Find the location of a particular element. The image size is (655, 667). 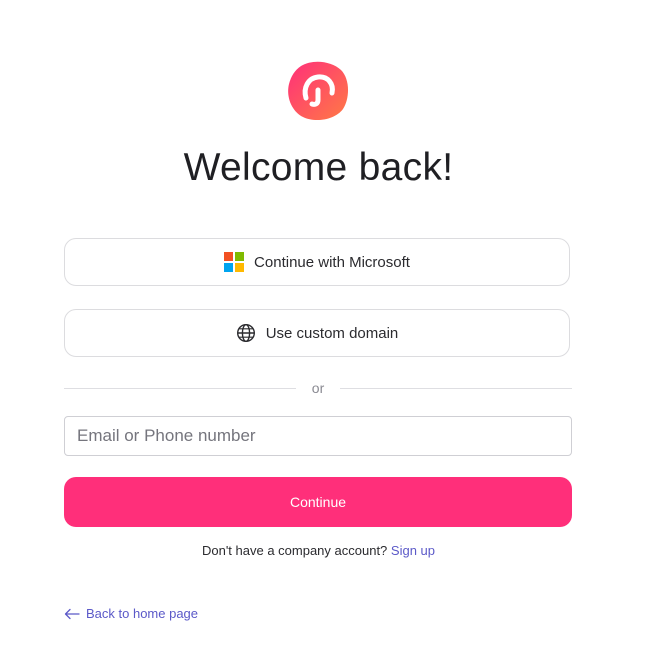

use-custom-domain-button: Use custom domain is located at coordinates (317, 333).